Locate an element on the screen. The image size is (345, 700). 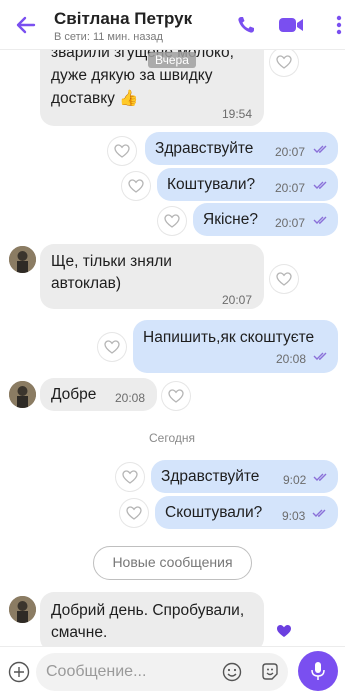
heart-filled-icon is located at coordinates (284, 631).